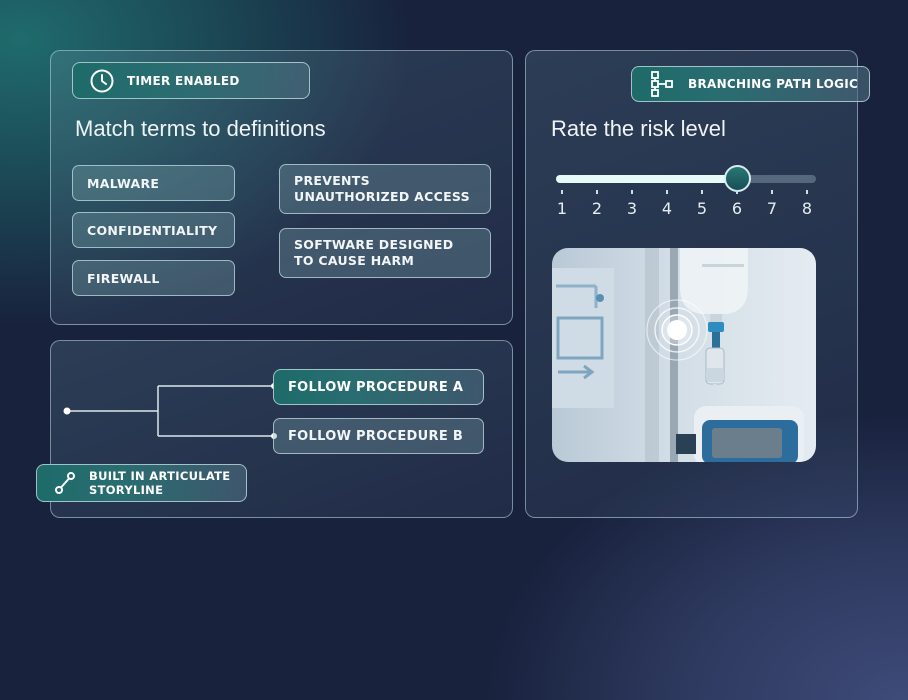 The image size is (908, 700). I want to click on term-label: MALWARE, so click(123, 183).